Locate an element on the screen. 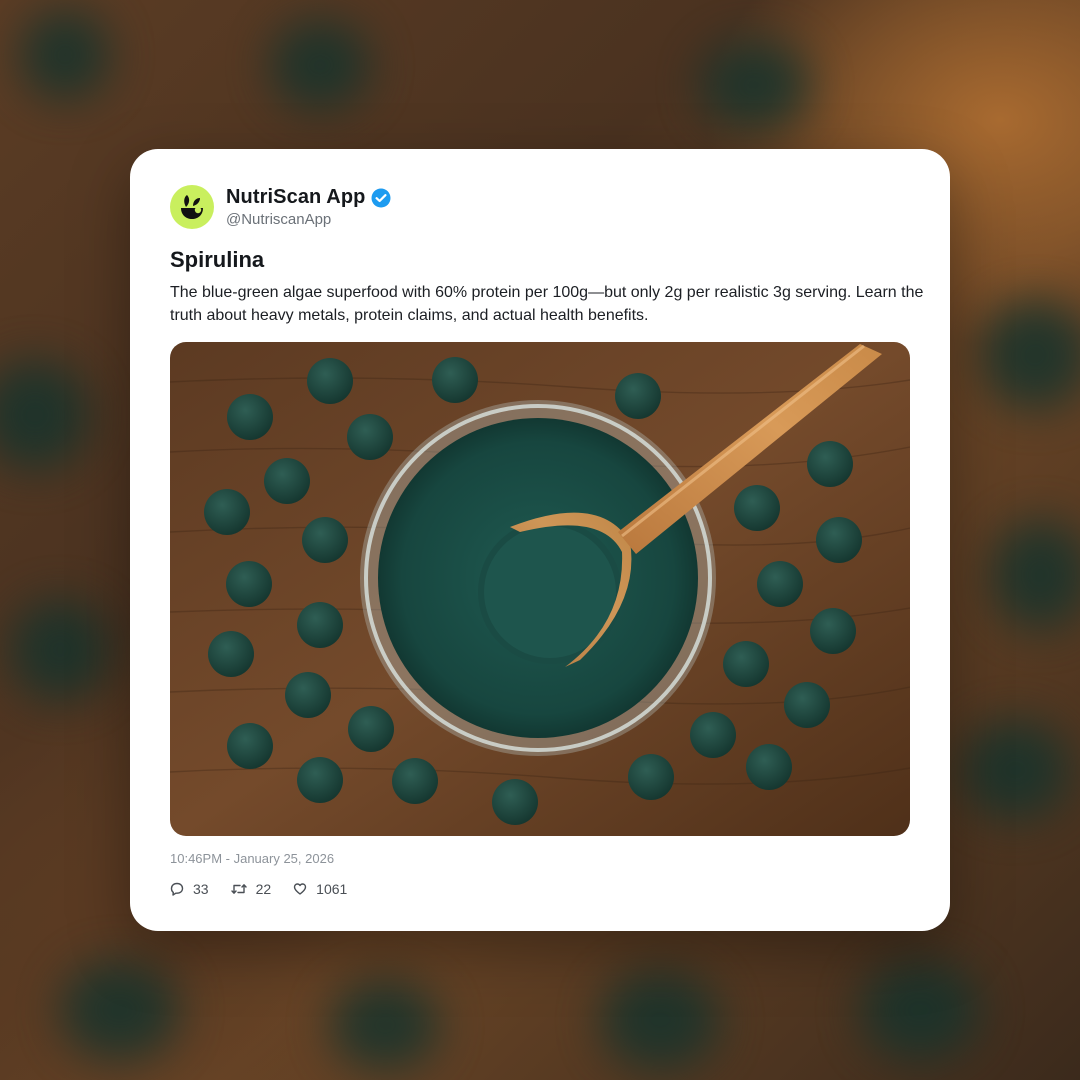 The image size is (1080, 1080). repost-count: 22 is located at coordinates (263, 889).